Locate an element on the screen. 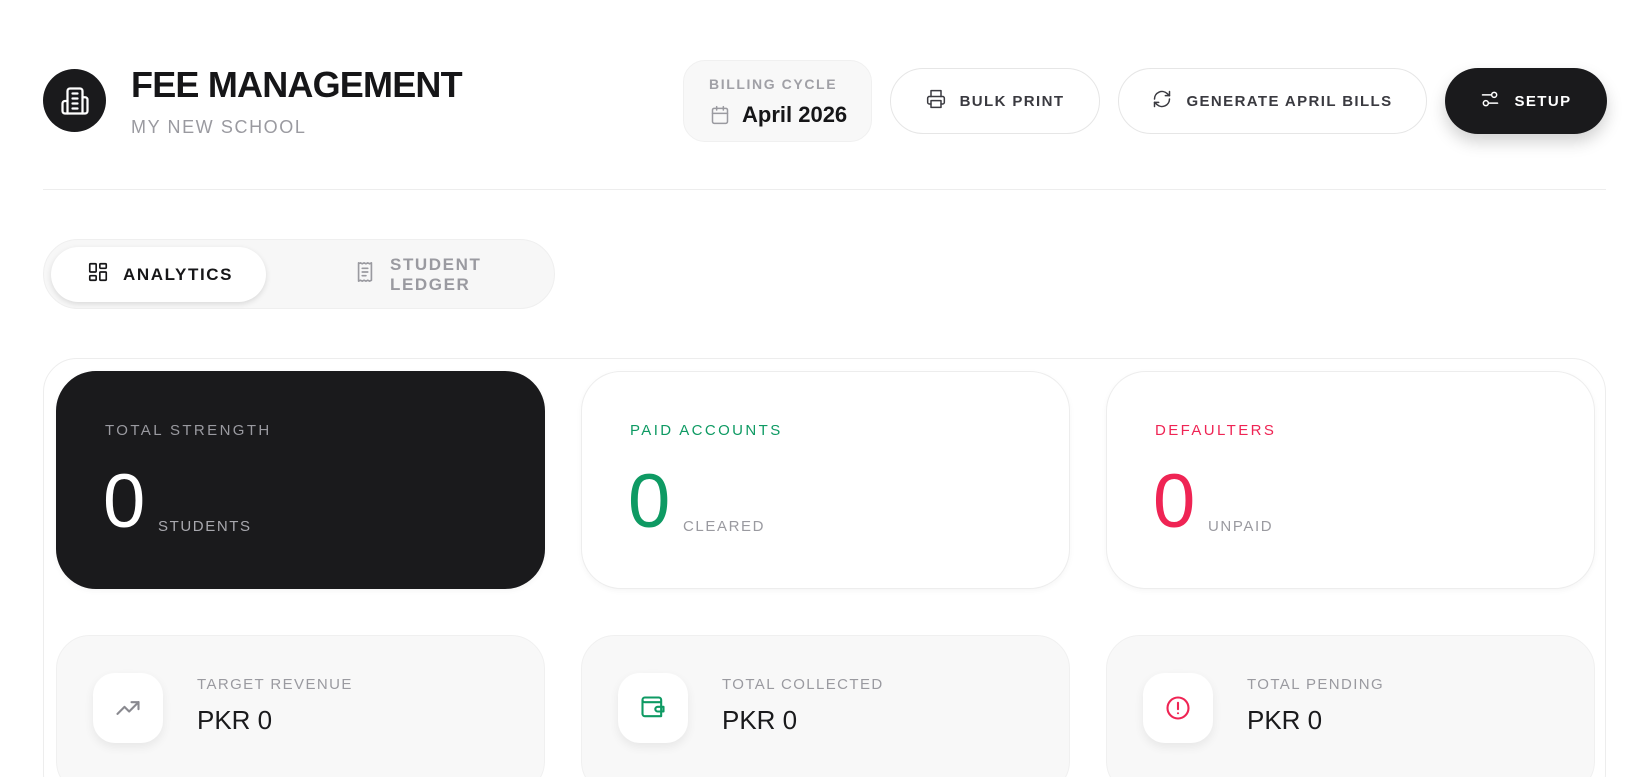 The image size is (1646, 777). stat-unit: UNPAID is located at coordinates (1241, 526).